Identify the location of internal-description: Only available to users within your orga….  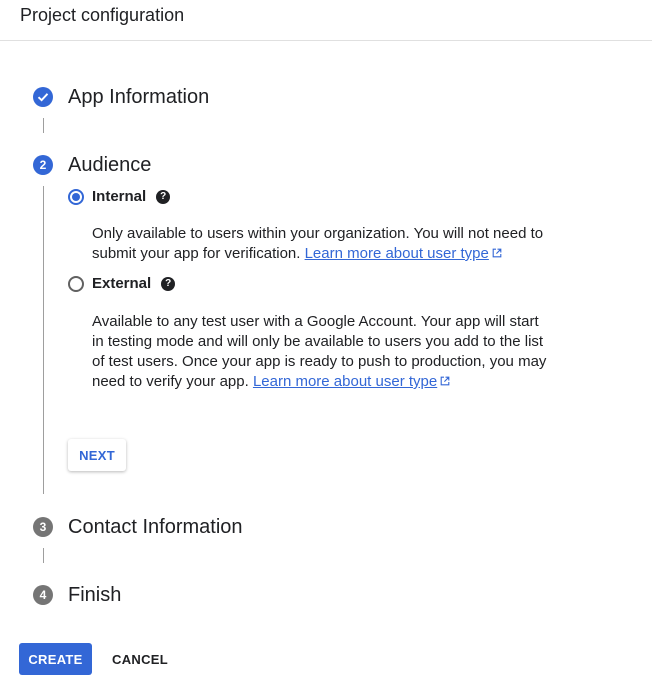
(322, 244).